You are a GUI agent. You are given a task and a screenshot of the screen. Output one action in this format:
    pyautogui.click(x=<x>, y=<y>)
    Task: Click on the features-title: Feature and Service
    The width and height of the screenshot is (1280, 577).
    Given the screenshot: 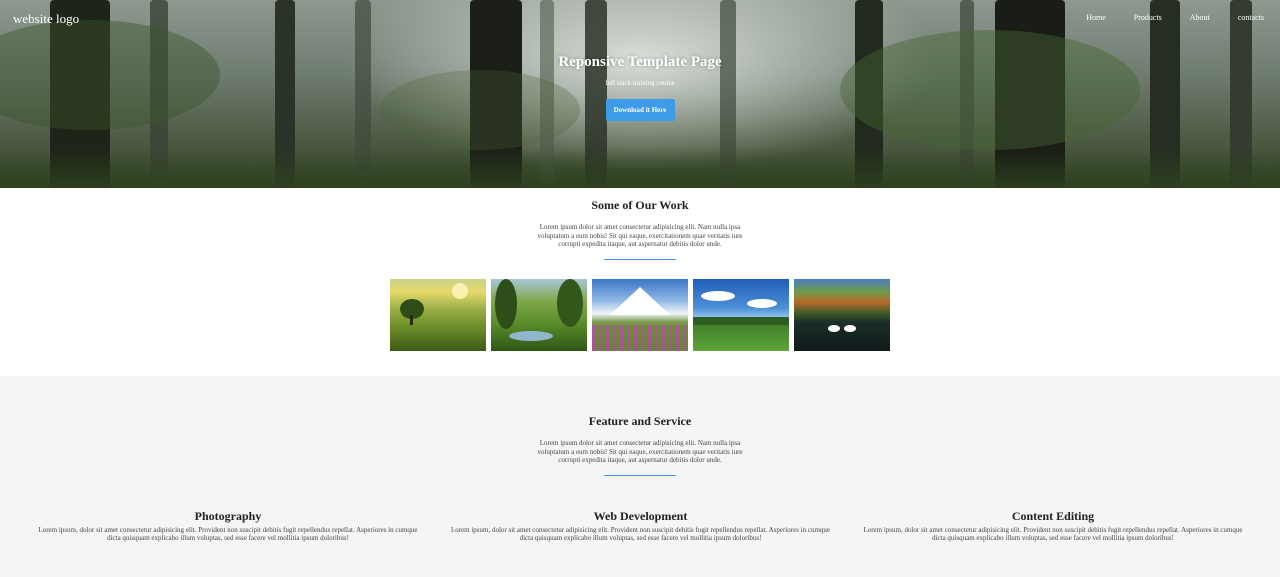 What is the action you would take?
    pyautogui.click(x=640, y=421)
    